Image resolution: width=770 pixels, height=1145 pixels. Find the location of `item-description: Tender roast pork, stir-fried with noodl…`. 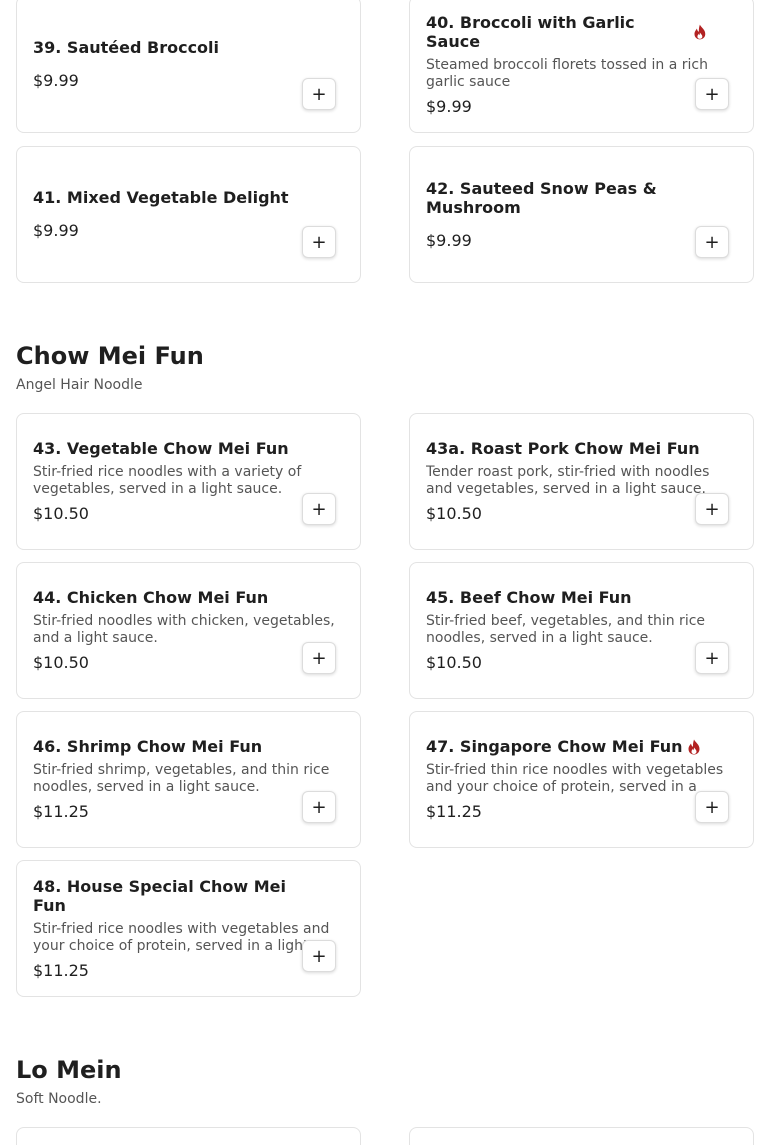

item-description: Tender roast pork, stir-fried with noodl… is located at coordinates (568, 480).